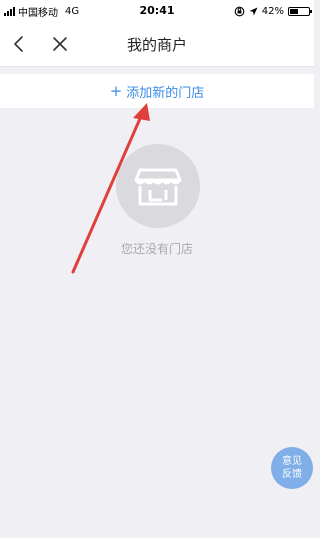  I want to click on location-icon, so click(253, 11).